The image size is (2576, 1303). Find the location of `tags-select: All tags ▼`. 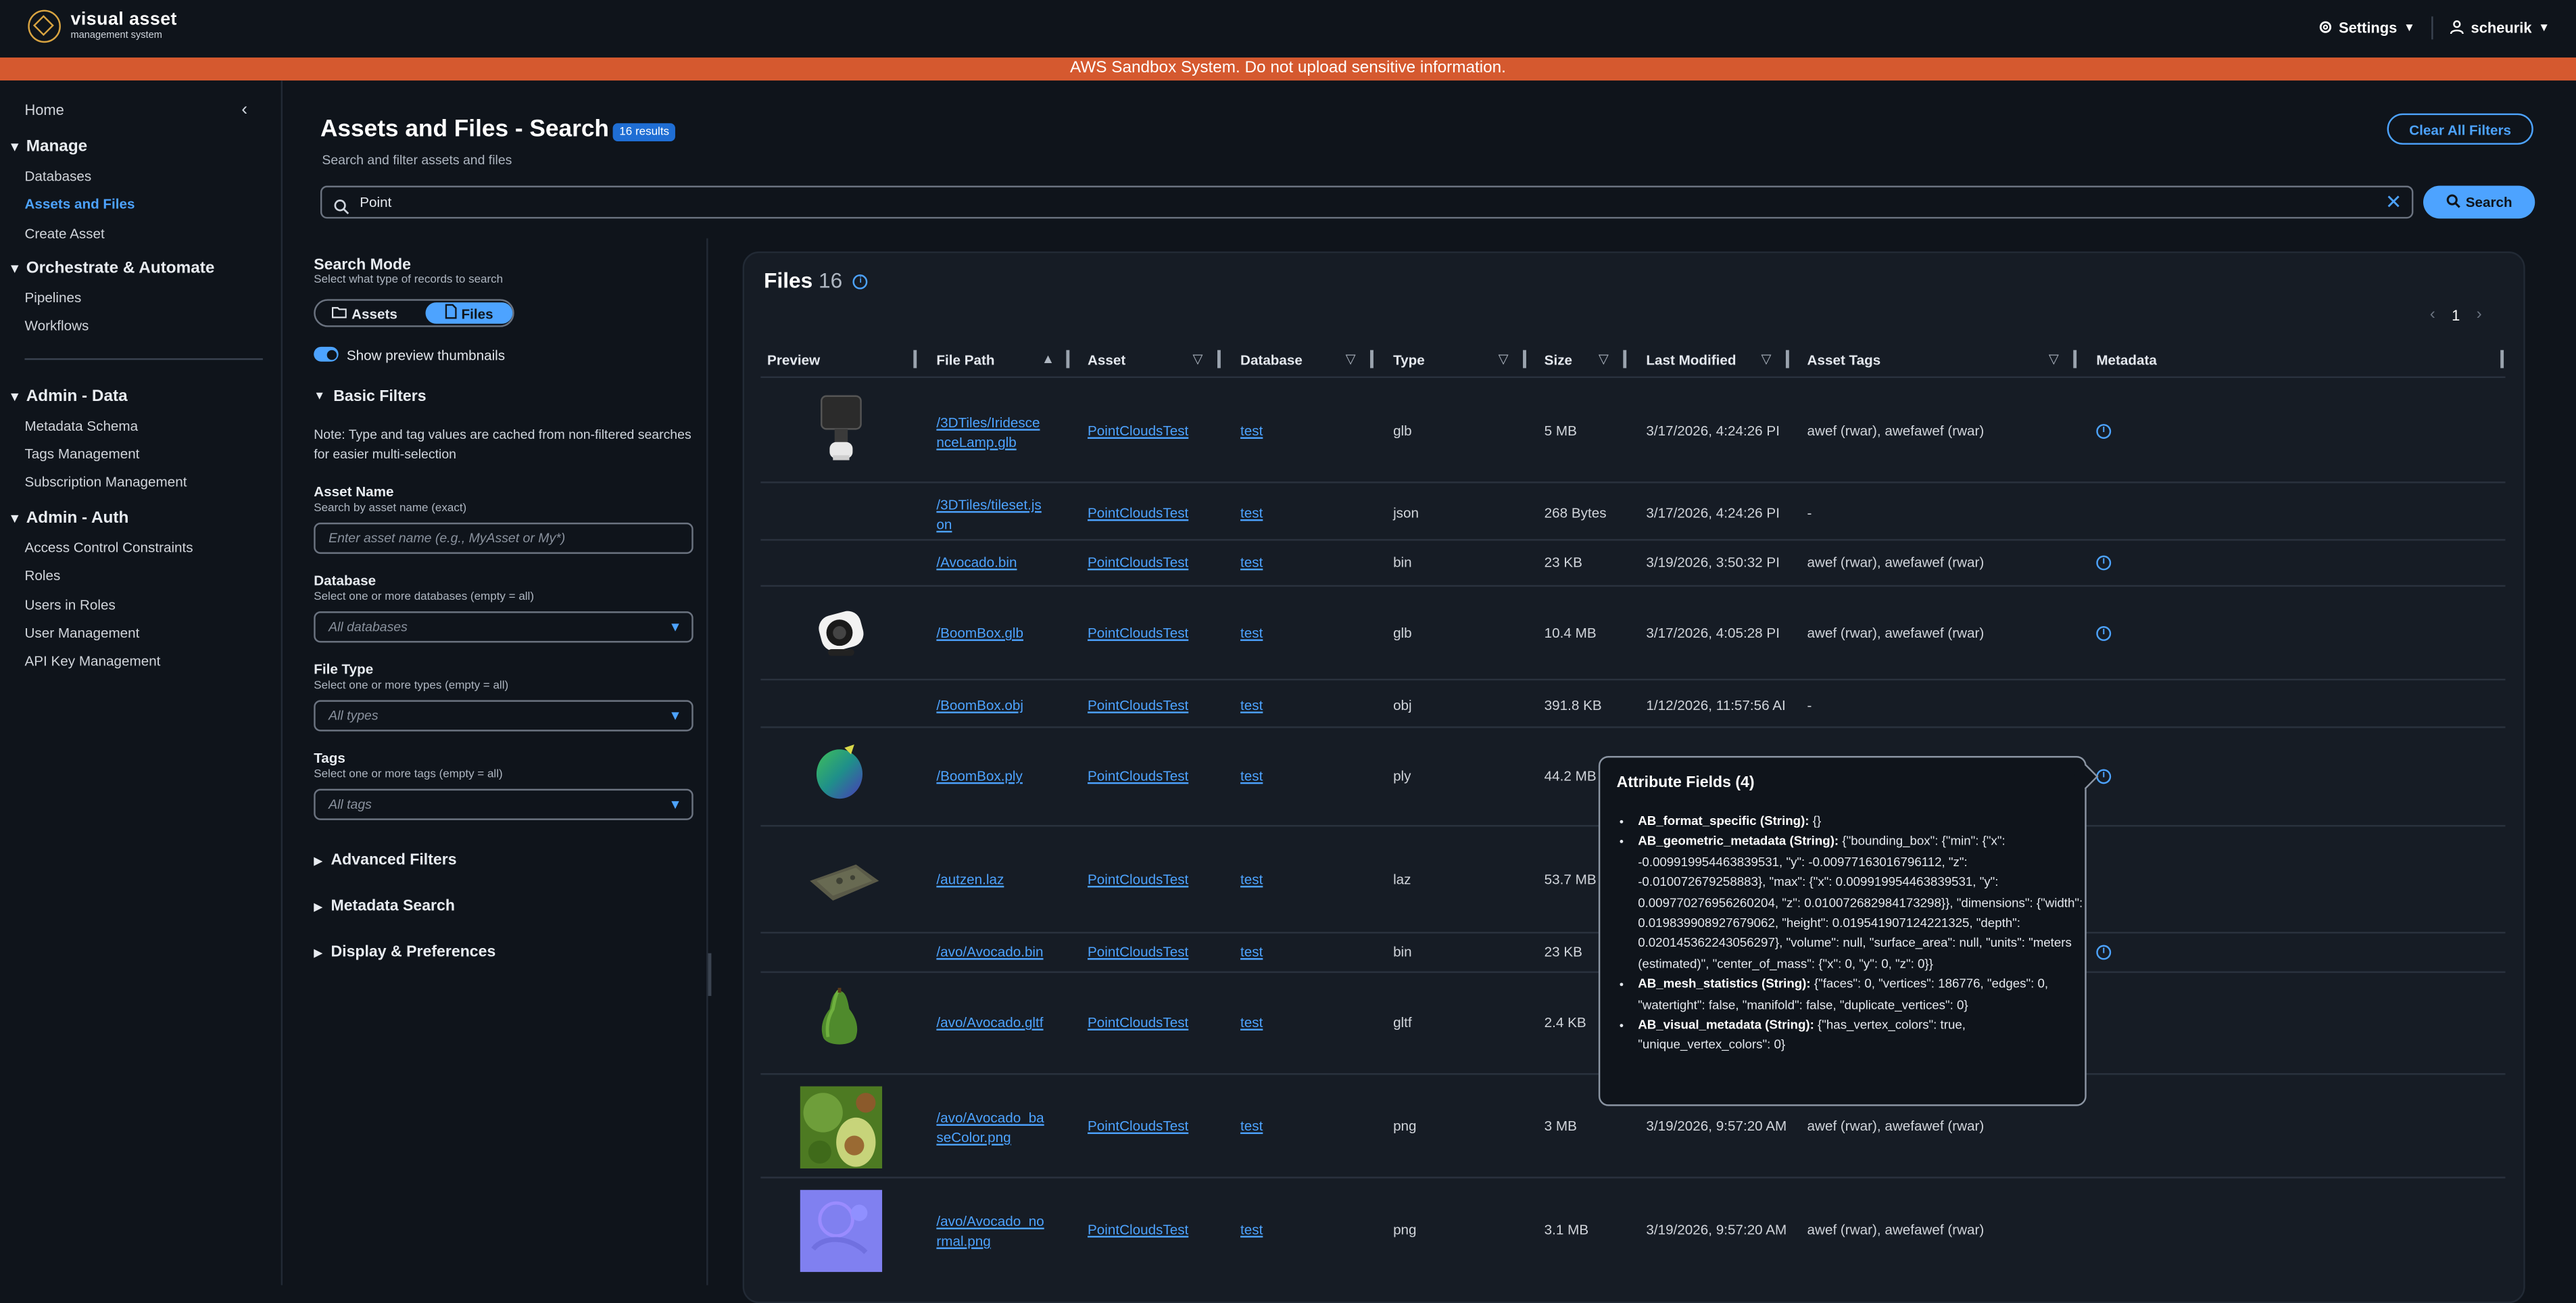

tags-select: All tags ▼ is located at coordinates (504, 804).